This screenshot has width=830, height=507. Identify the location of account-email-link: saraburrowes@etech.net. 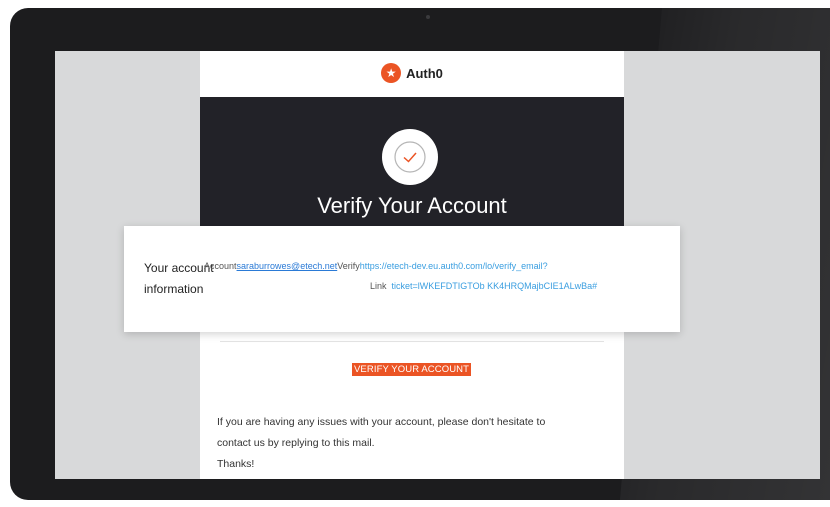
(287, 266).